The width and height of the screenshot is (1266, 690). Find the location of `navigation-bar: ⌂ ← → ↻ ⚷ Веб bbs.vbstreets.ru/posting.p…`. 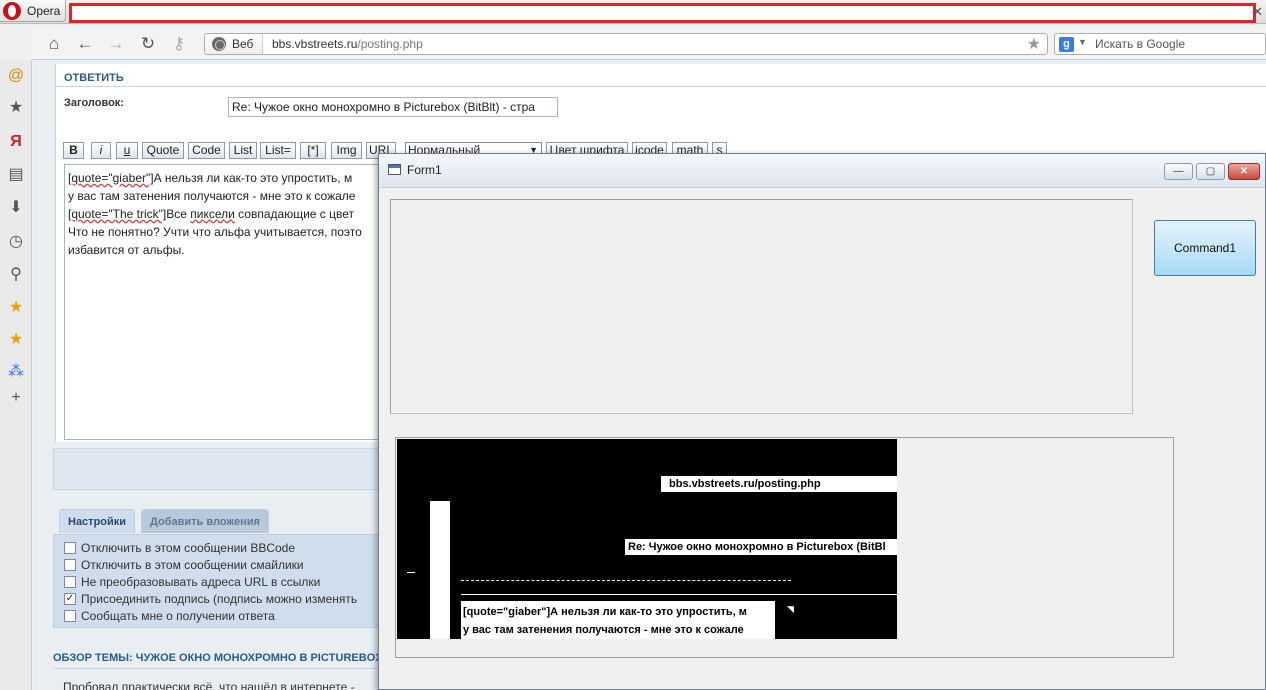

navigation-bar: ⌂ ← → ↻ ⚷ Веб bbs.vbstreets.ru/posting.p… is located at coordinates (649, 44).